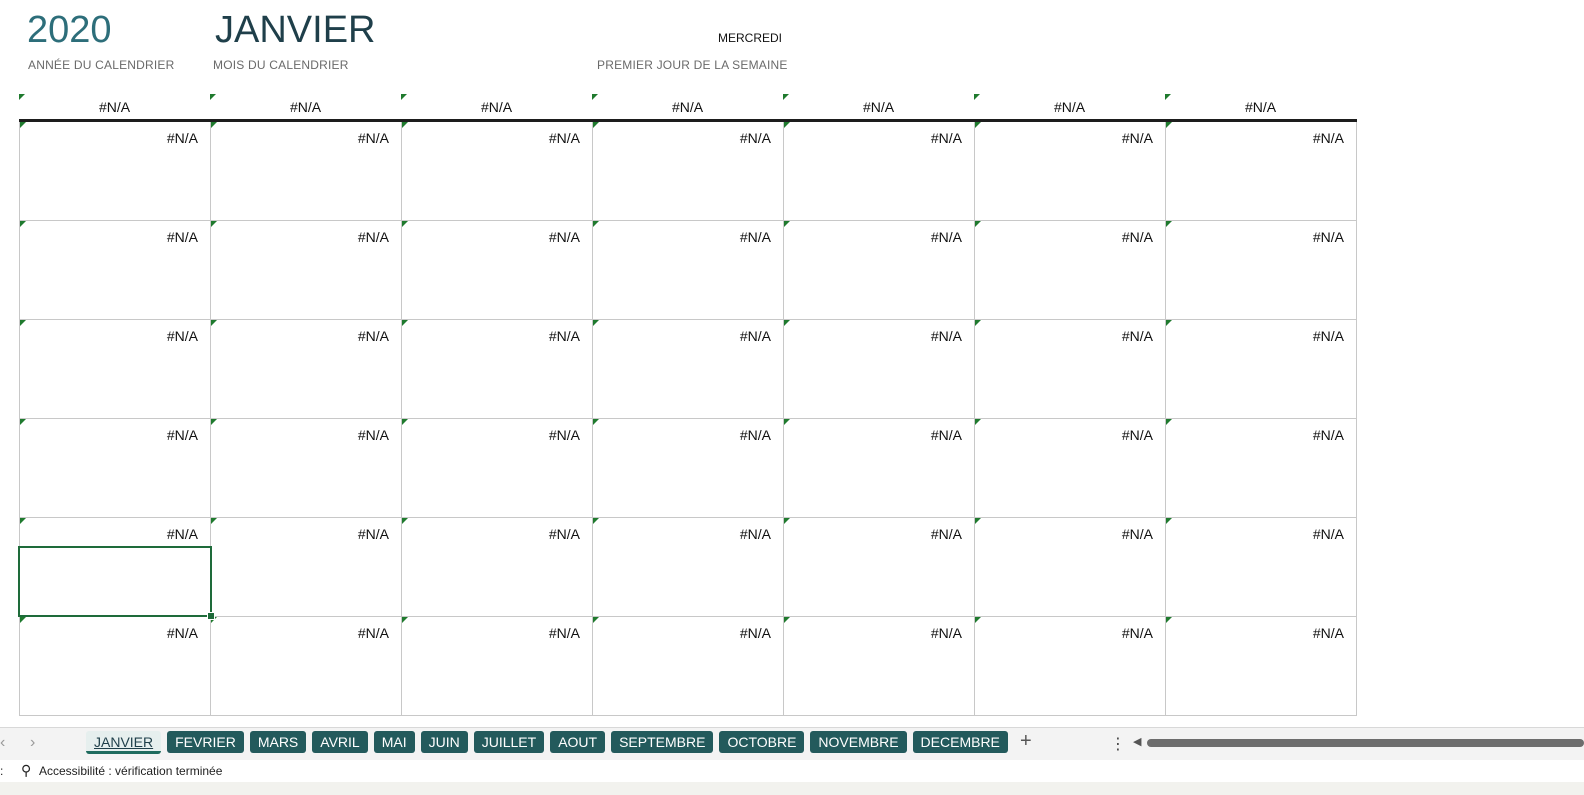 The height and width of the screenshot is (795, 1584). What do you see at coordinates (2, 771) in the screenshot?
I see `status-dots-icon: :` at bounding box center [2, 771].